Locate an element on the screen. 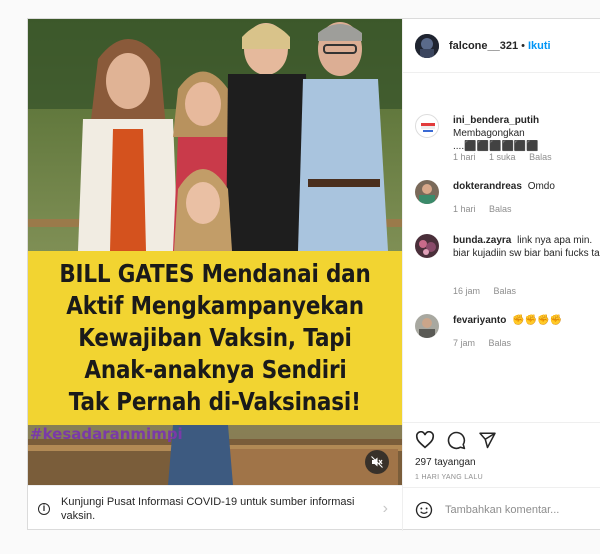 This screenshot has width=600, height=554. comment-input is located at coordinates (520, 509).